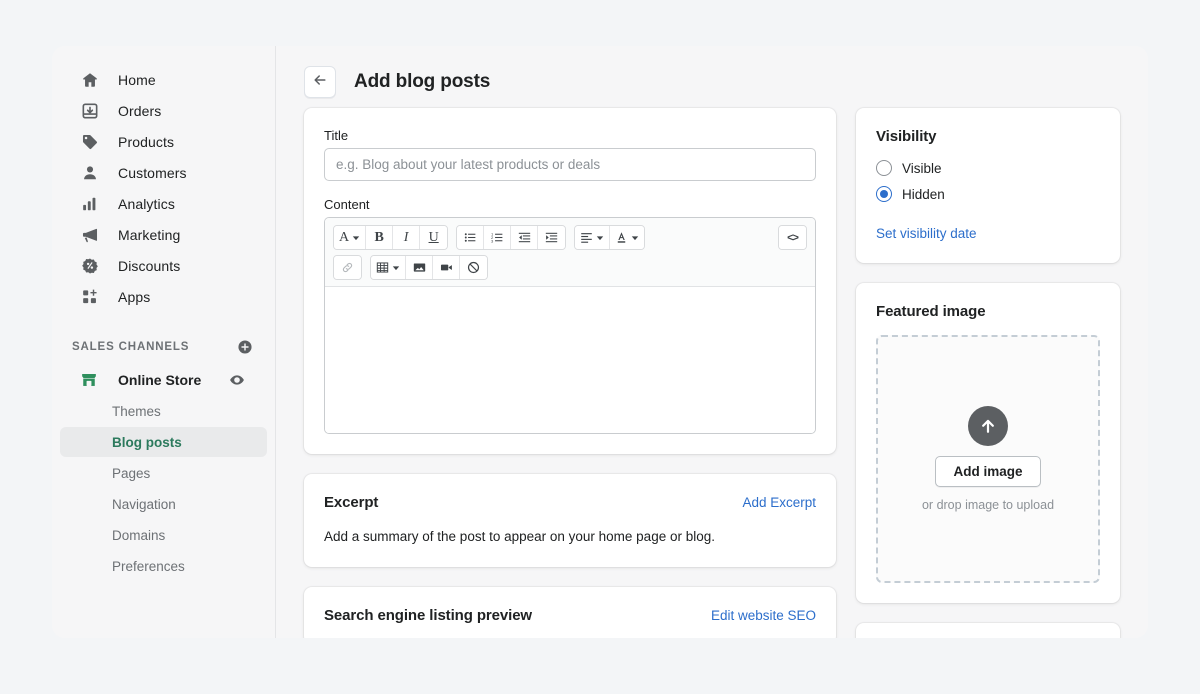  I want to click on numbered-list-button: 123, so click(498, 237).